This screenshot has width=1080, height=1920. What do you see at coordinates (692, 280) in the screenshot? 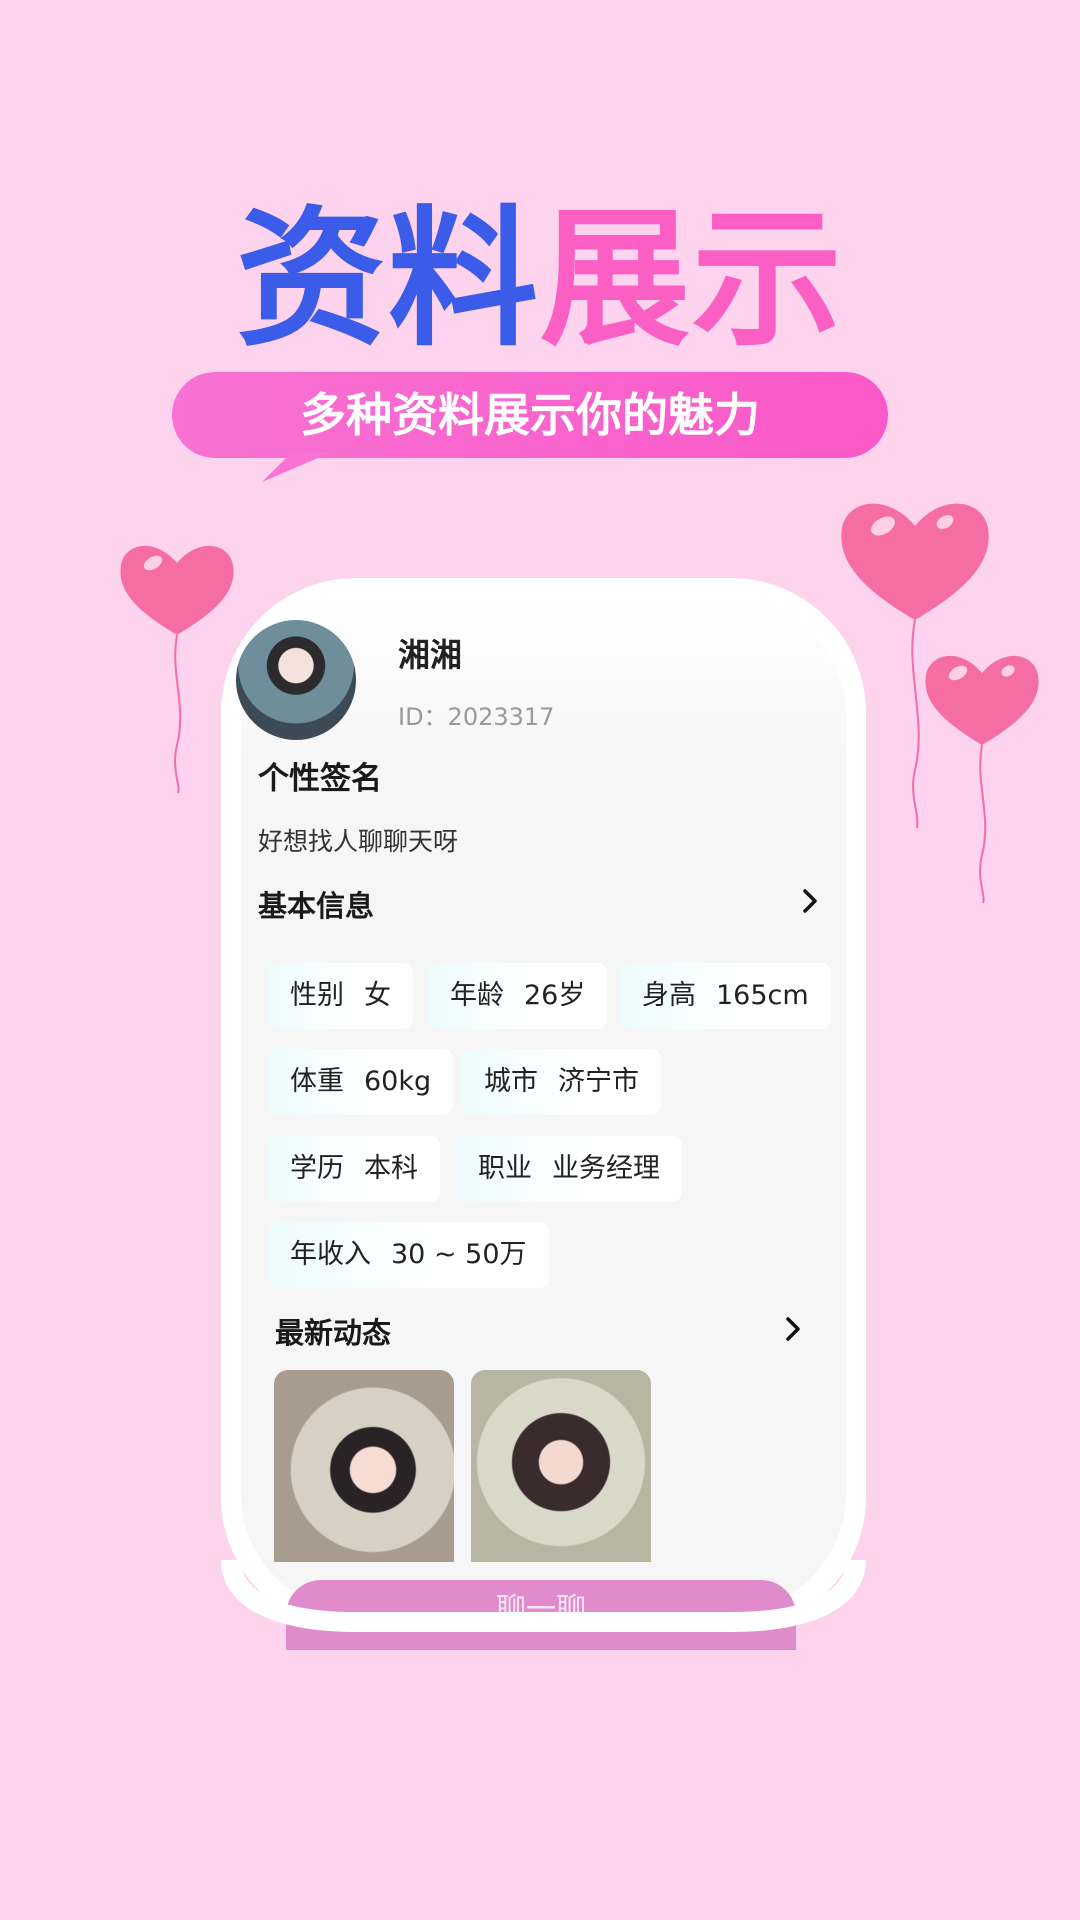
I see `promo-title-part2: 展示` at bounding box center [692, 280].